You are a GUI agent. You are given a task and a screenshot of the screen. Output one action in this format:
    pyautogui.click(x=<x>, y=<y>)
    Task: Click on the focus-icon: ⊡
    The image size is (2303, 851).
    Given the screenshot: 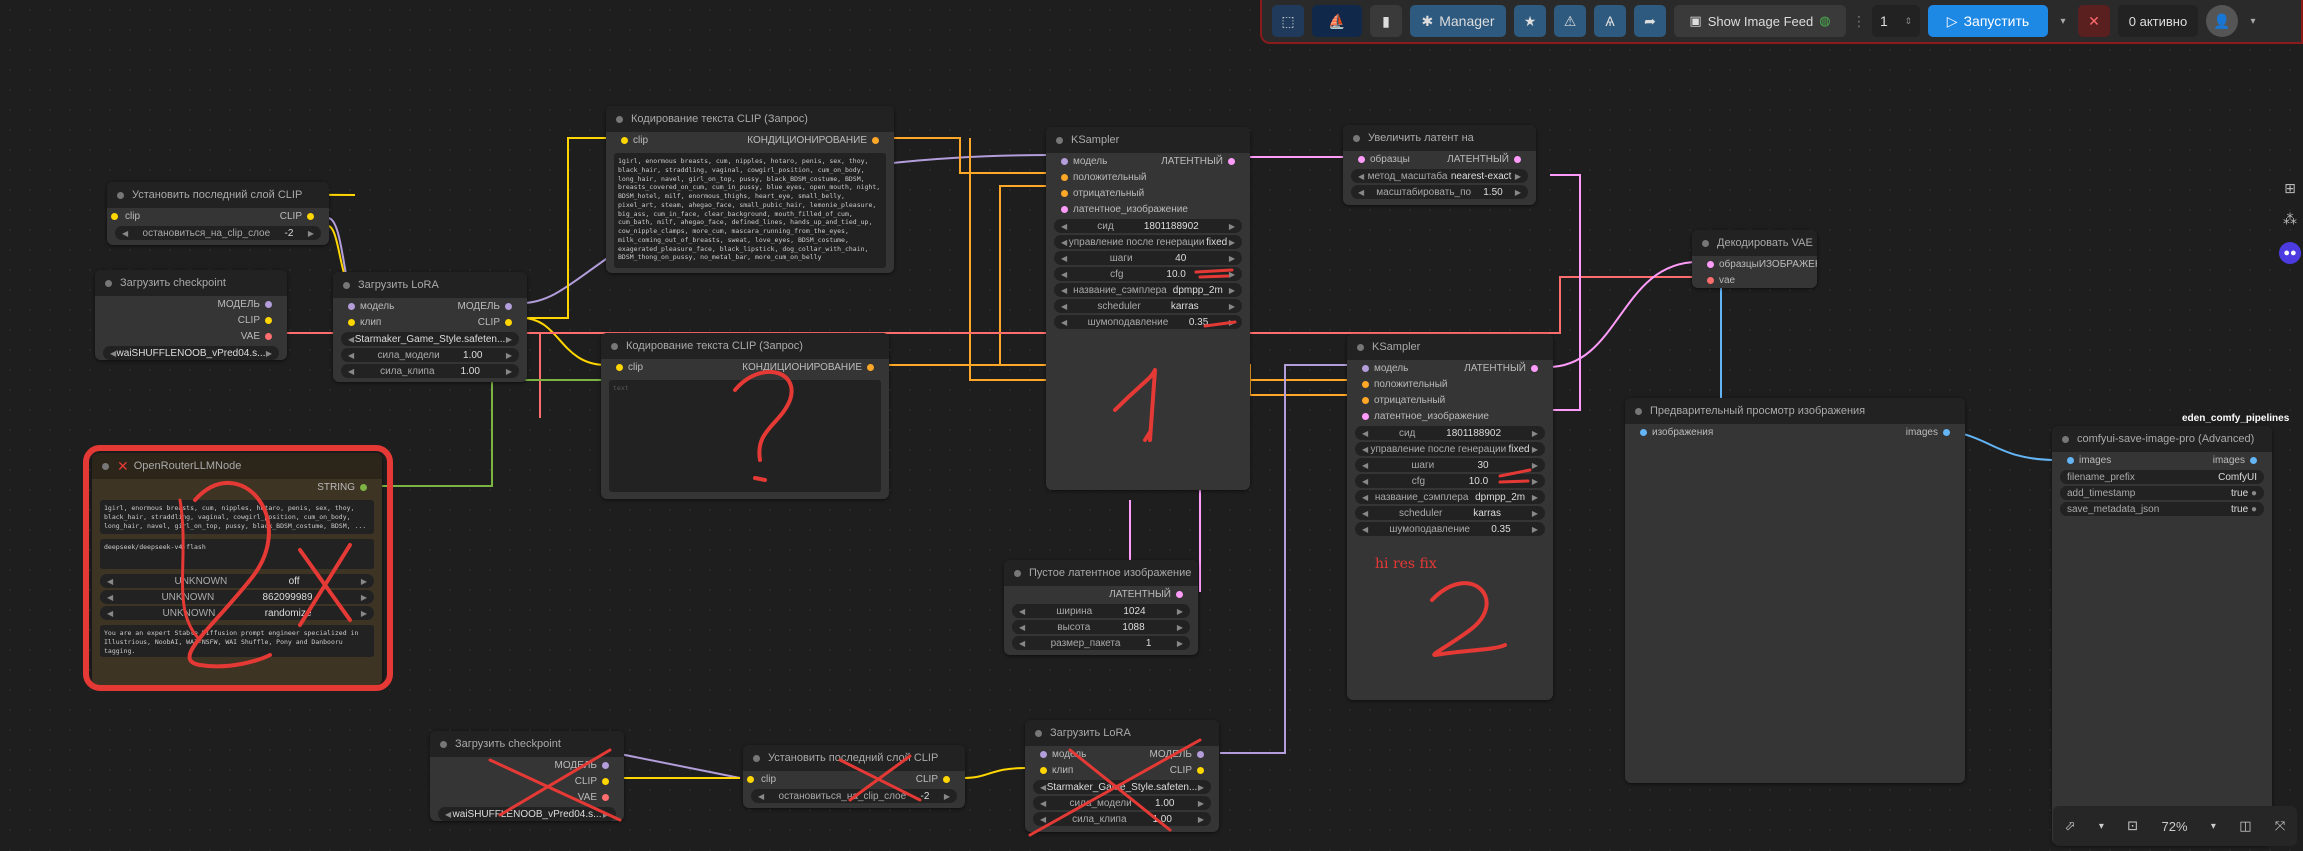 What is the action you would take?
    pyautogui.click(x=2132, y=826)
    